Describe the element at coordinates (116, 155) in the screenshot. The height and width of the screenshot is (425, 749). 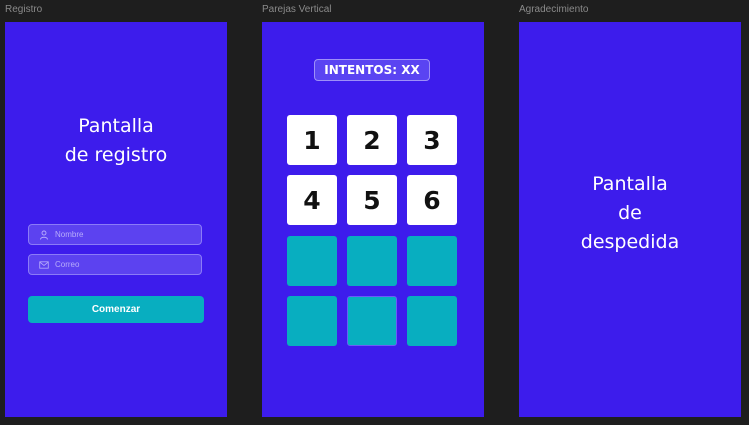
I see `registro-title-line-2: de registro` at that location.